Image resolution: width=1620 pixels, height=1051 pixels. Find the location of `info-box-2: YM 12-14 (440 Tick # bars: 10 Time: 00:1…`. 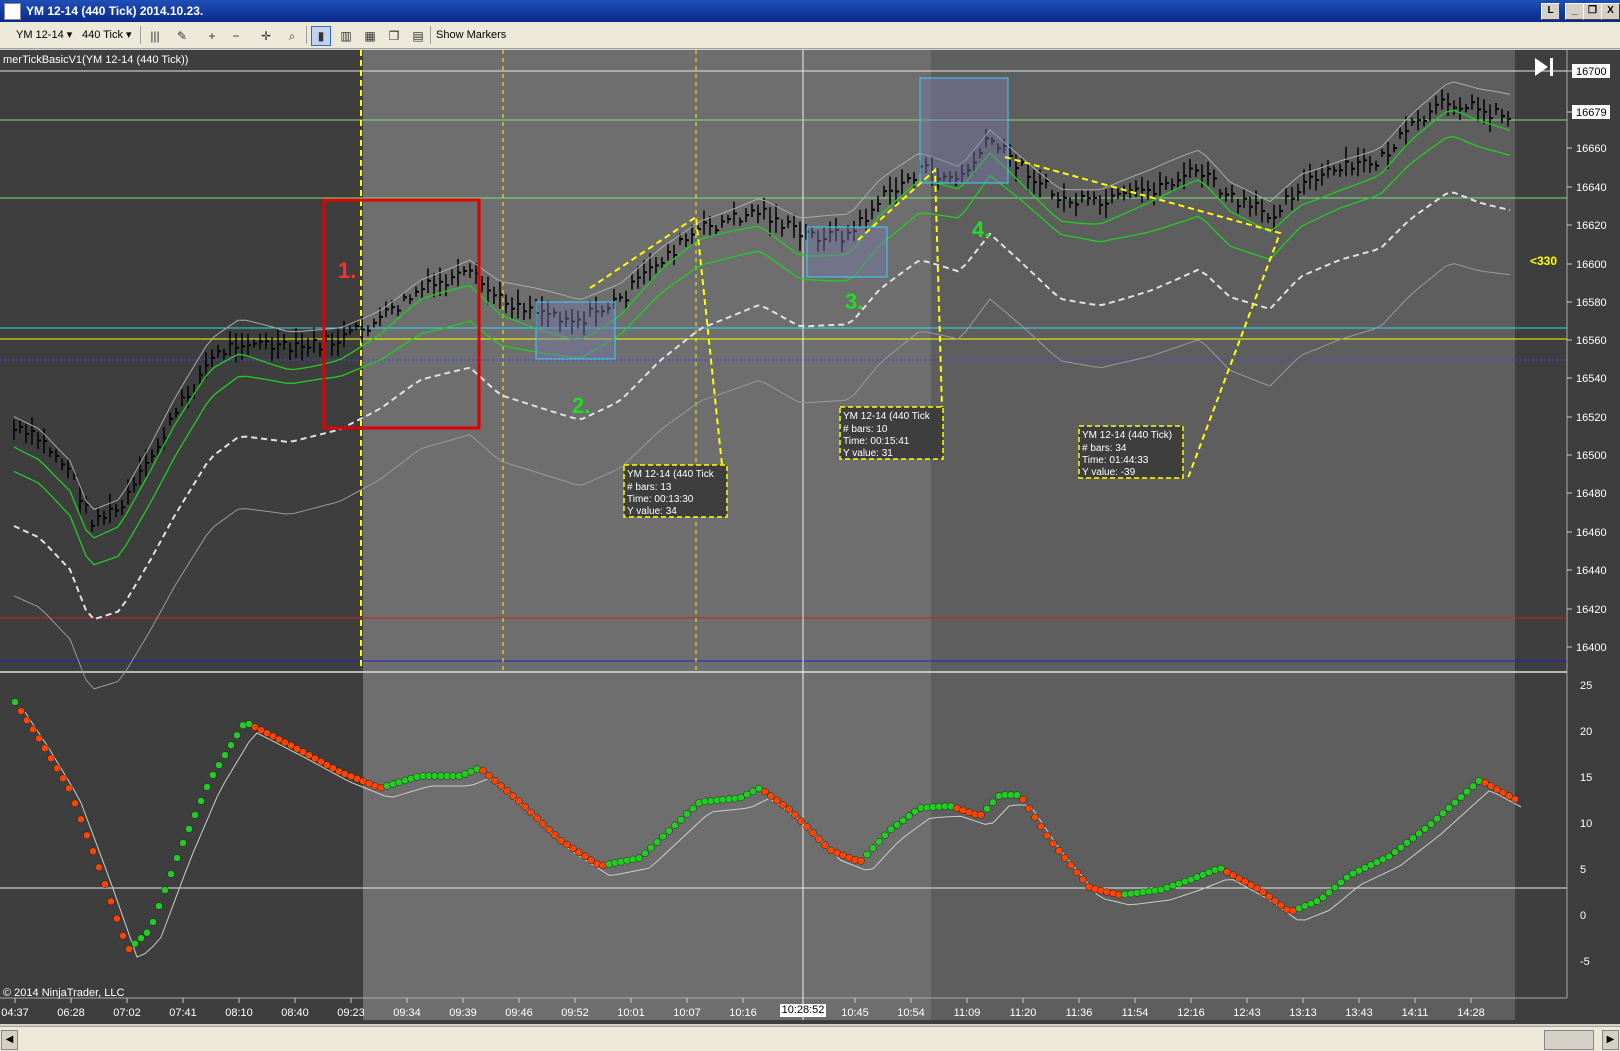

info-box-2: YM 12-14 (440 Tick # bars: 10 Time: 00:1… is located at coordinates (891, 433).